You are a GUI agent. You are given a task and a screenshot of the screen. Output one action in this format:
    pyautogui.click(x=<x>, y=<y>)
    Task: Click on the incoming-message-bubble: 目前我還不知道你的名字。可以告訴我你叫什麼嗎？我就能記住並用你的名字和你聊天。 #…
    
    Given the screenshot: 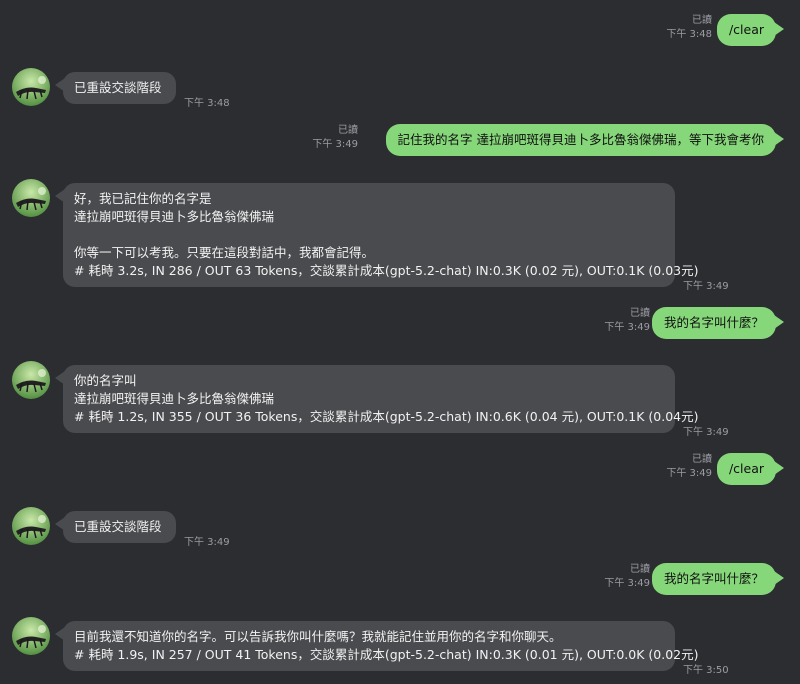 What is the action you would take?
    pyautogui.click(x=377, y=646)
    